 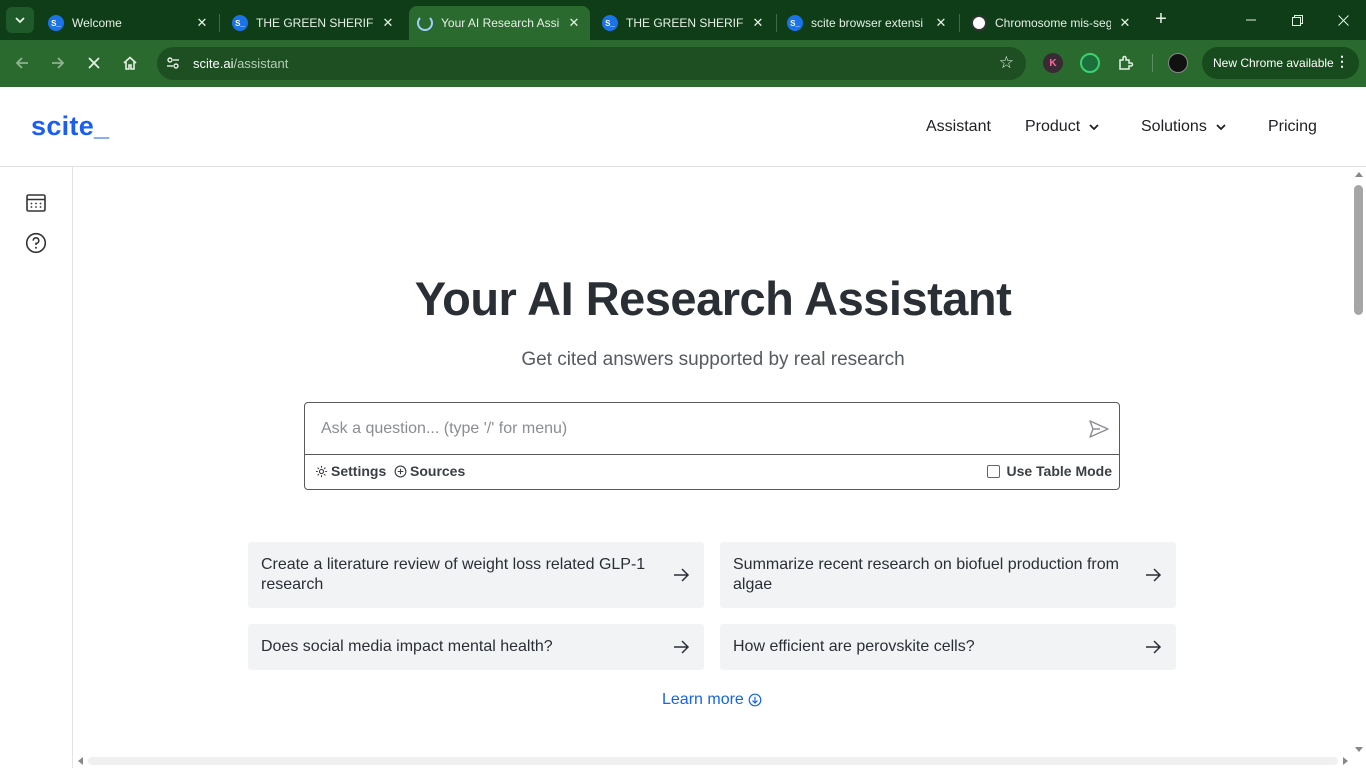 I want to click on extension-k-icon: K, so click(x=1053, y=63).